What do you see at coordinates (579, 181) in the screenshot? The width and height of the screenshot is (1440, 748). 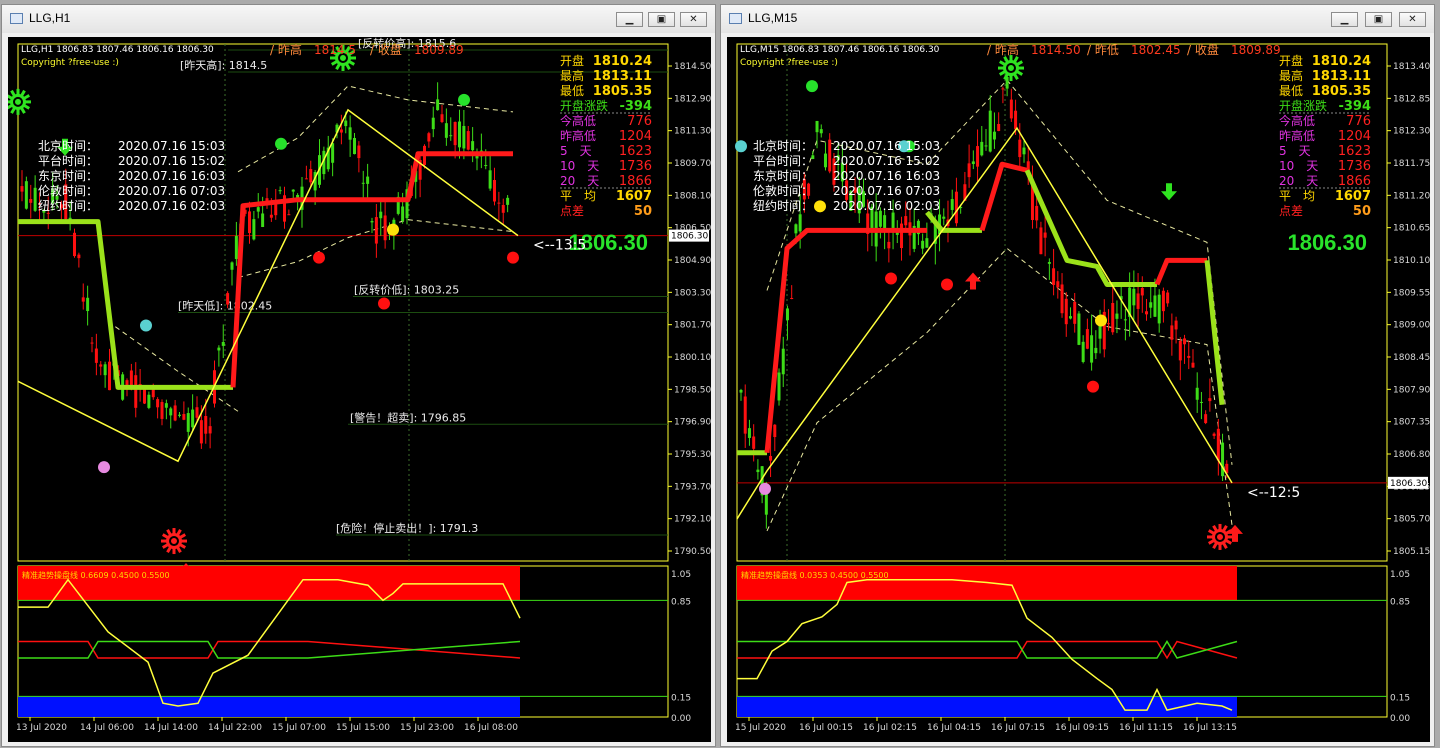 I see `info-panel-label: 20 天` at bounding box center [579, 181].